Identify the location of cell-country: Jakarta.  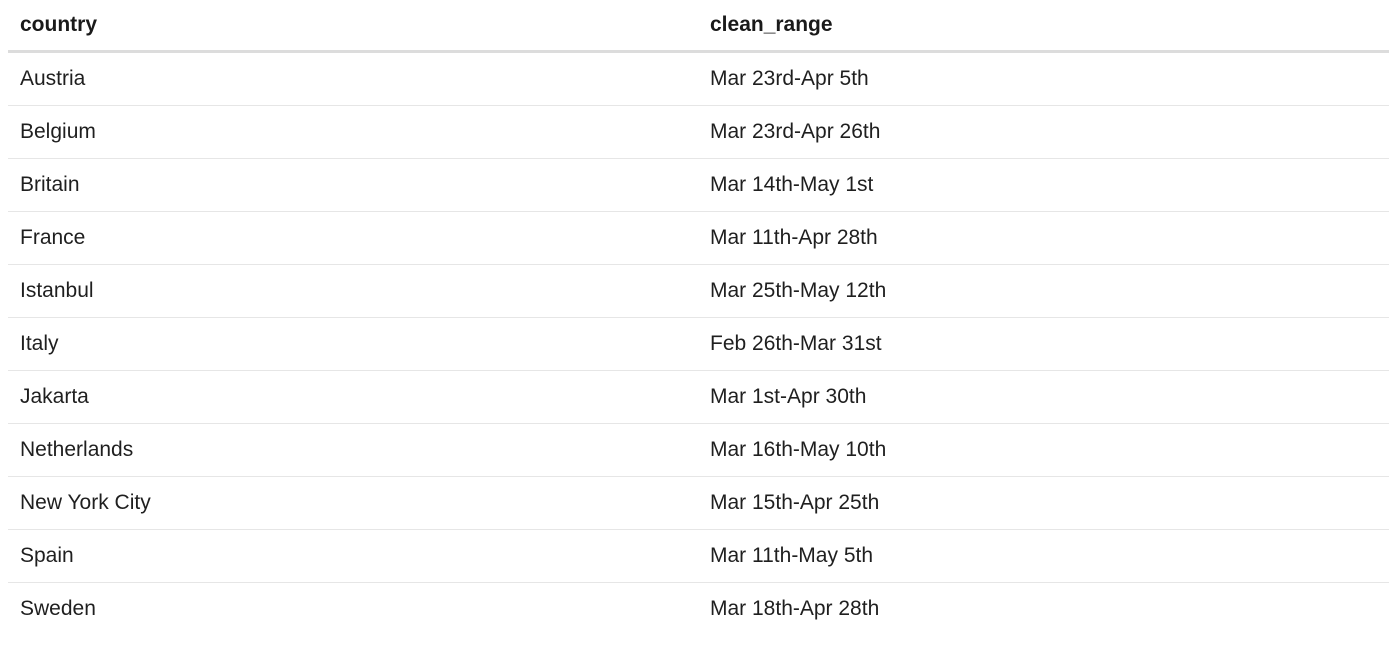
(353, 397).